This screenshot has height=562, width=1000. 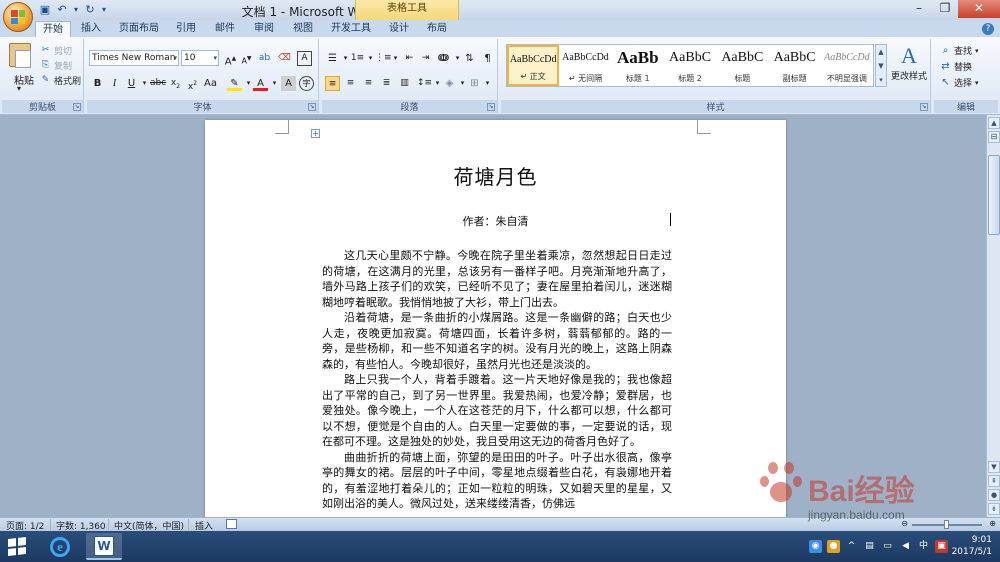 I want to click on tab-review: 审阅, so click(x=264, y=29).